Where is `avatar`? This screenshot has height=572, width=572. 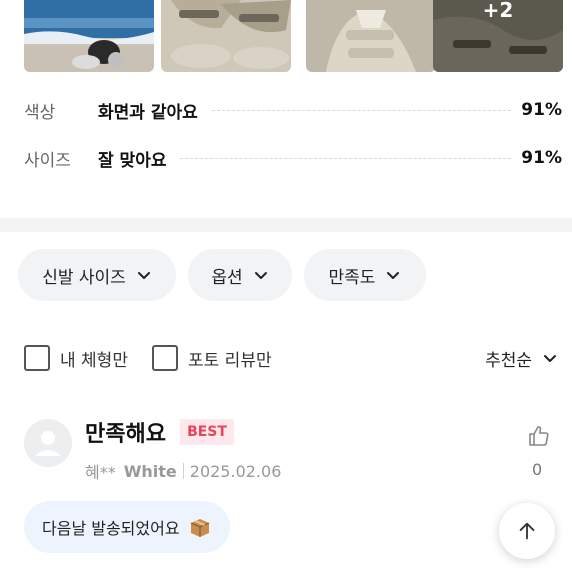
avatar is located at coordinates (48, 443).